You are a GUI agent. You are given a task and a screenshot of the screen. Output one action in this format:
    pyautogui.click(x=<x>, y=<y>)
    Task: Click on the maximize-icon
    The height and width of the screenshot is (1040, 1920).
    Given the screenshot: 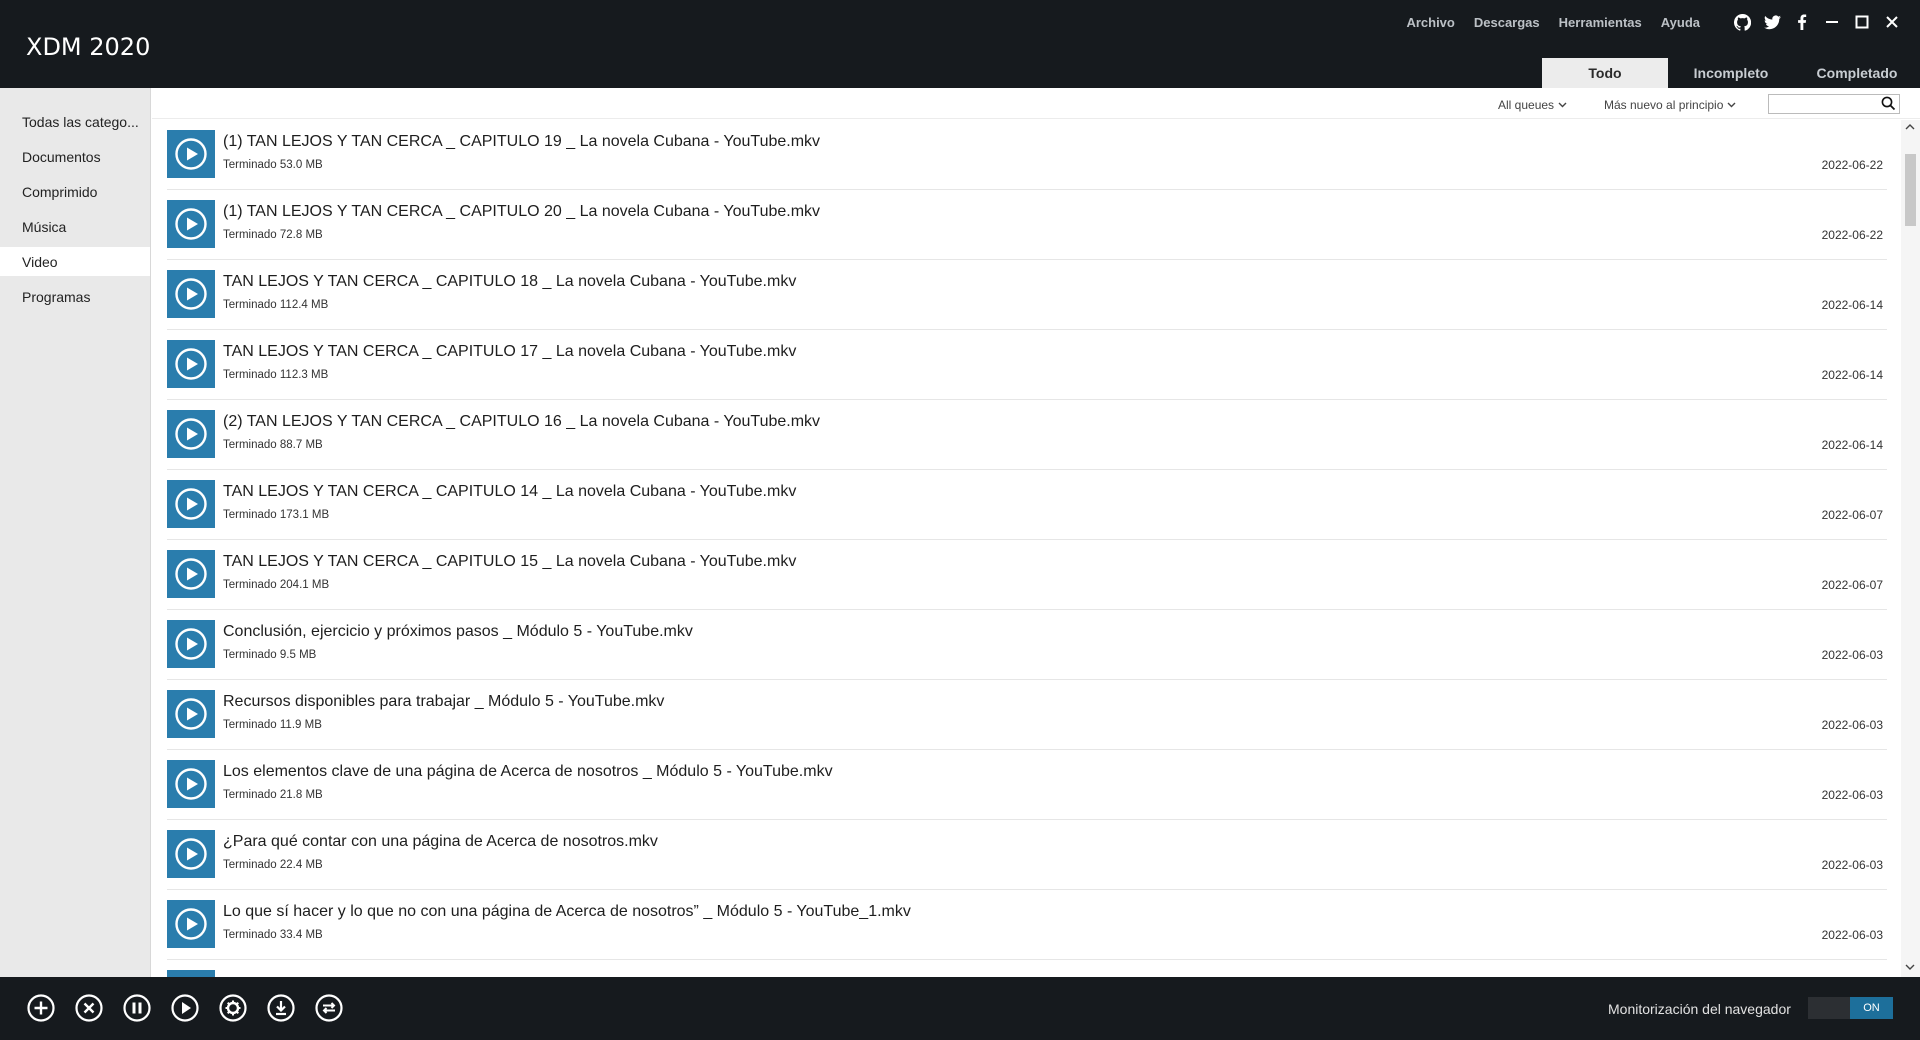 What is the action you would take?
    pyautogui.click(x=1862, y=22)
    